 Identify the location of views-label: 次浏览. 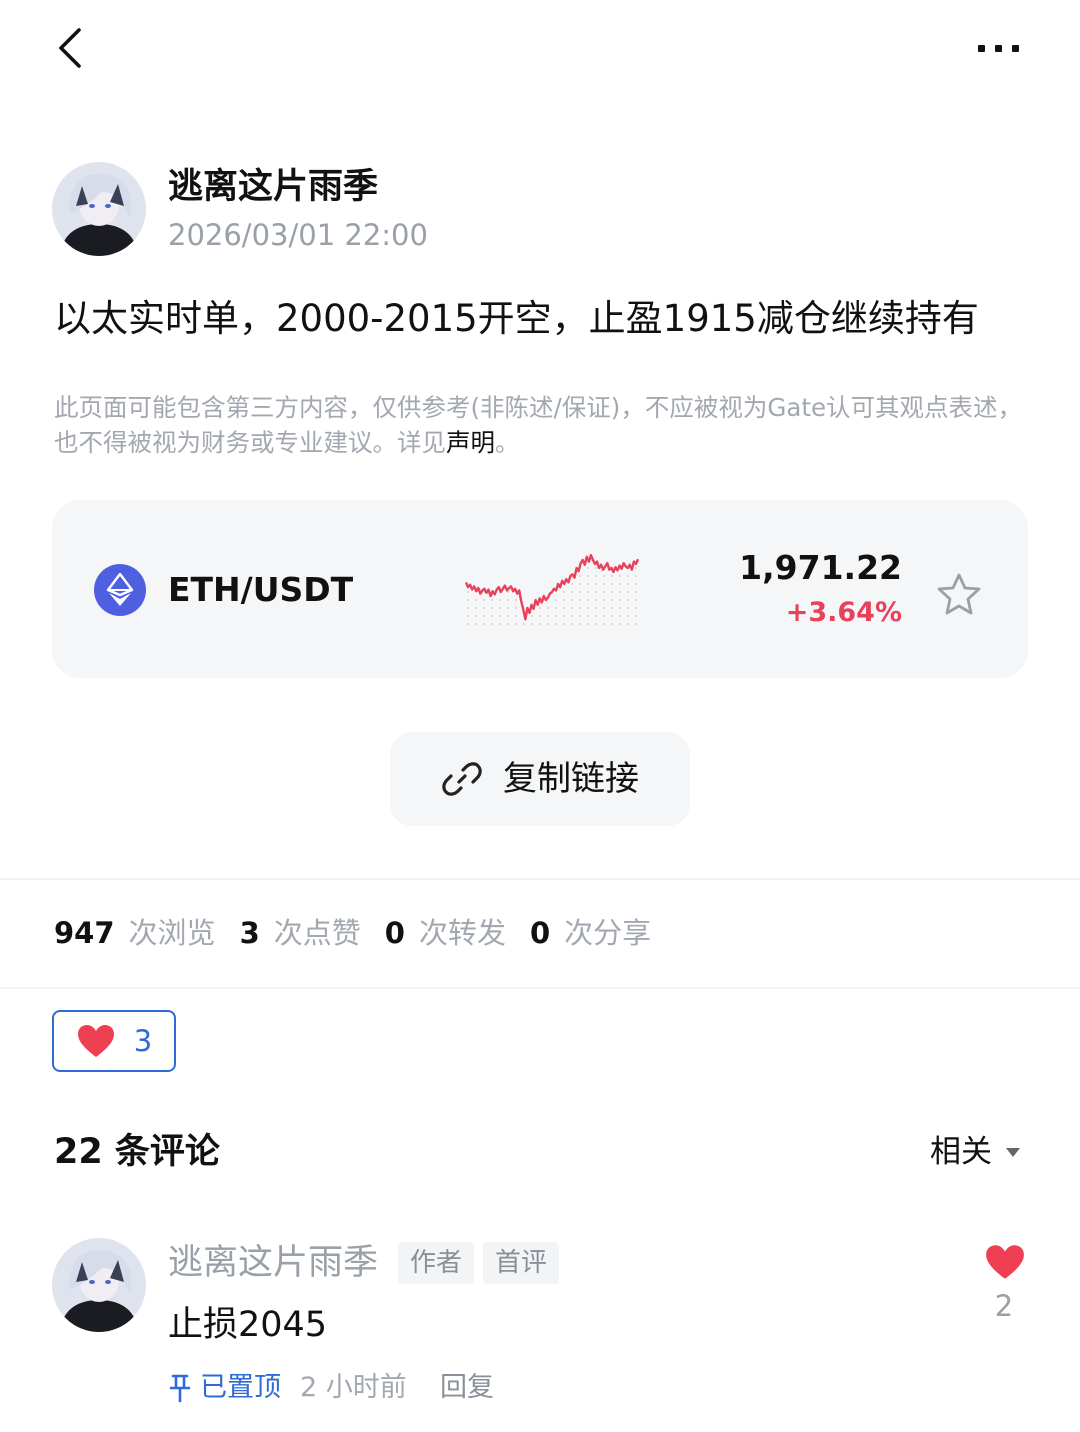
(172, 933).